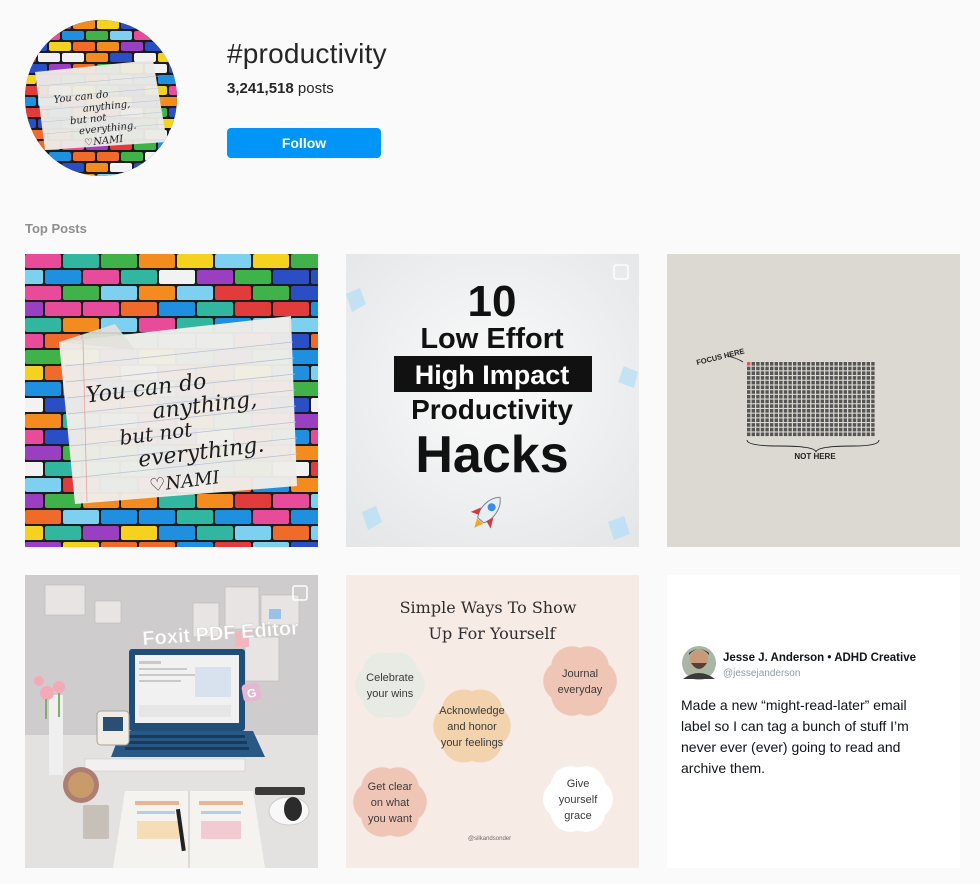  What do you see at coordinates (580, 681) in the screenshot?
I see `flower-2: Journal everyday` at bounding box center [580, 681].